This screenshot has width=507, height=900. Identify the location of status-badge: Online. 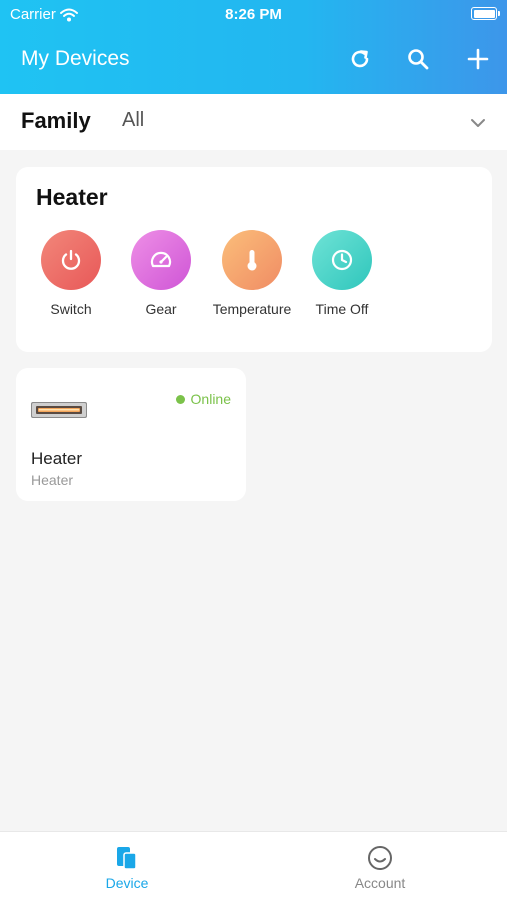
(203, 399).